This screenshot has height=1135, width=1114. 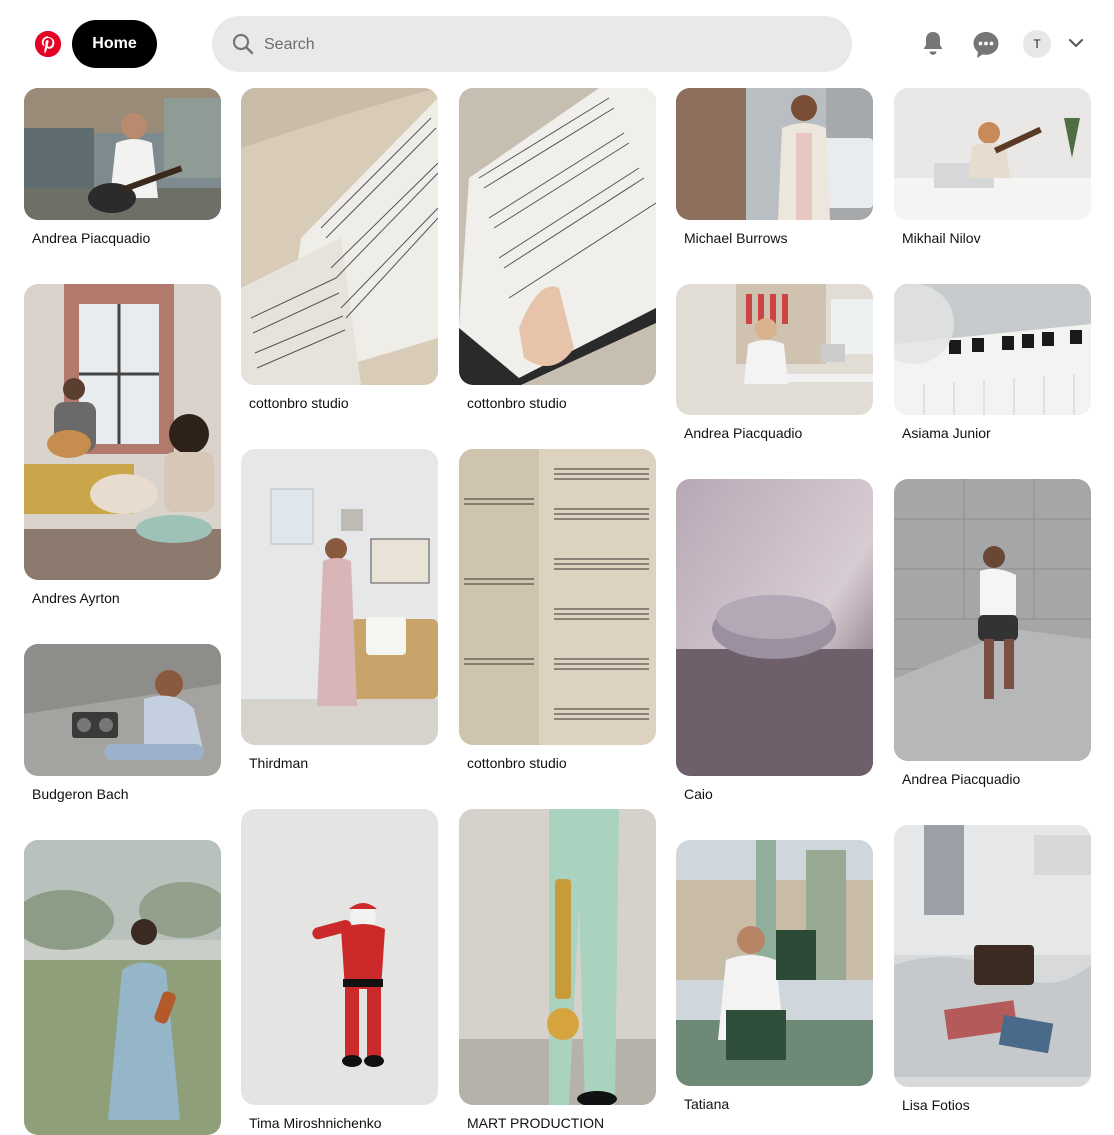 What do you see at coordinates (698, 794) in the screenshot?
I see `pin-author: Caio` at bounding box center [698, 794].